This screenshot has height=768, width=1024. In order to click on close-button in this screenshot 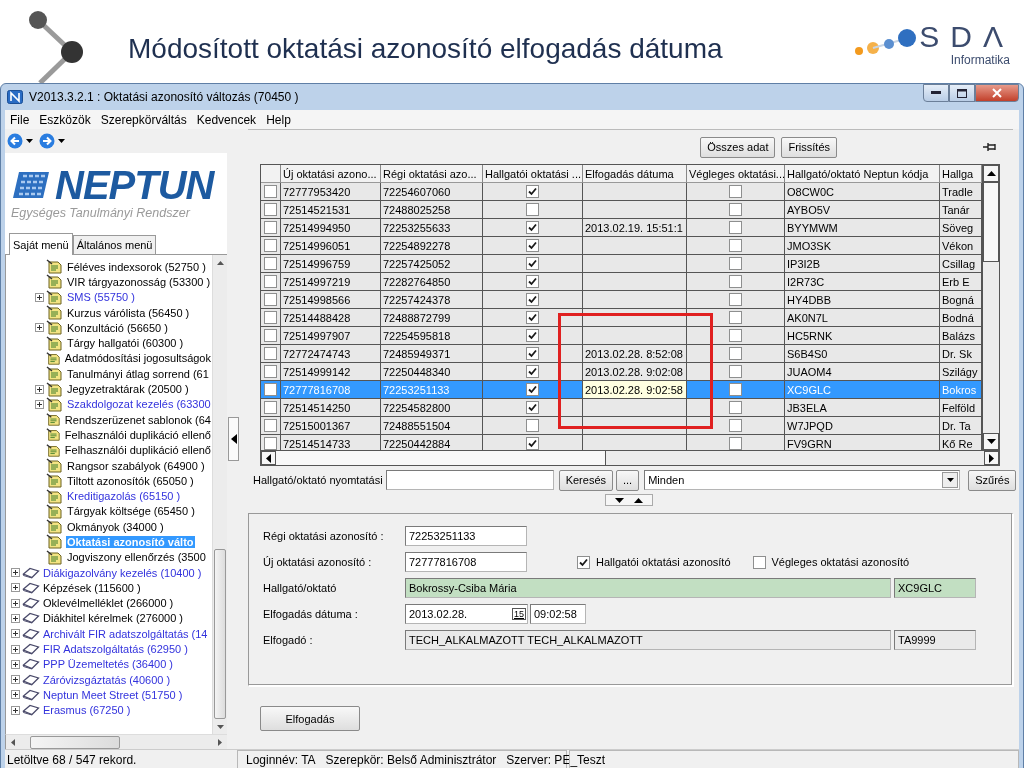, I will do `click(997, 93)`.